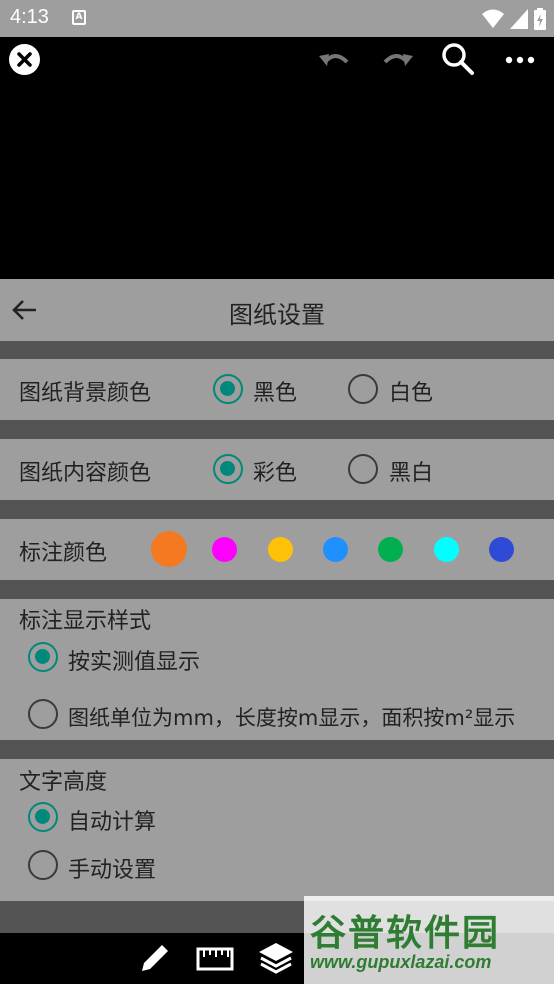 This screenshot has width=554, height=984. What do you see at coordinates (228, 469) in the screenshot?
I see `radio-content-color` at bounding box center [228, 469].